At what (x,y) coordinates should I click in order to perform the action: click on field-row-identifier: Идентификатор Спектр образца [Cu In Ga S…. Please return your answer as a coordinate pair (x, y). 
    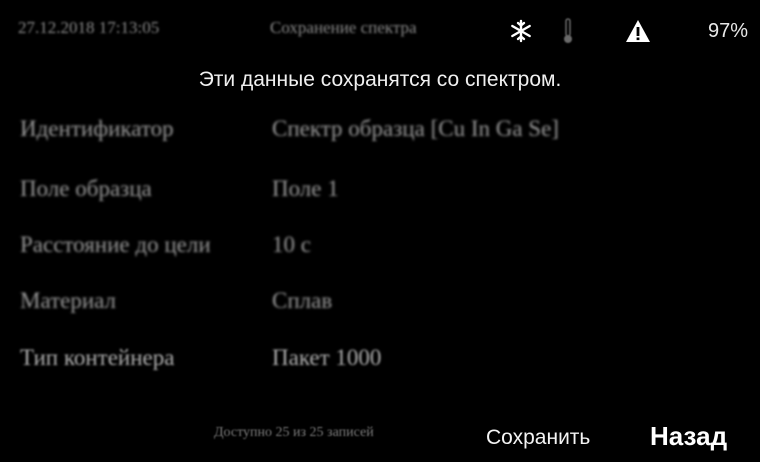
    Looking at the image, I should click on (380, 134).